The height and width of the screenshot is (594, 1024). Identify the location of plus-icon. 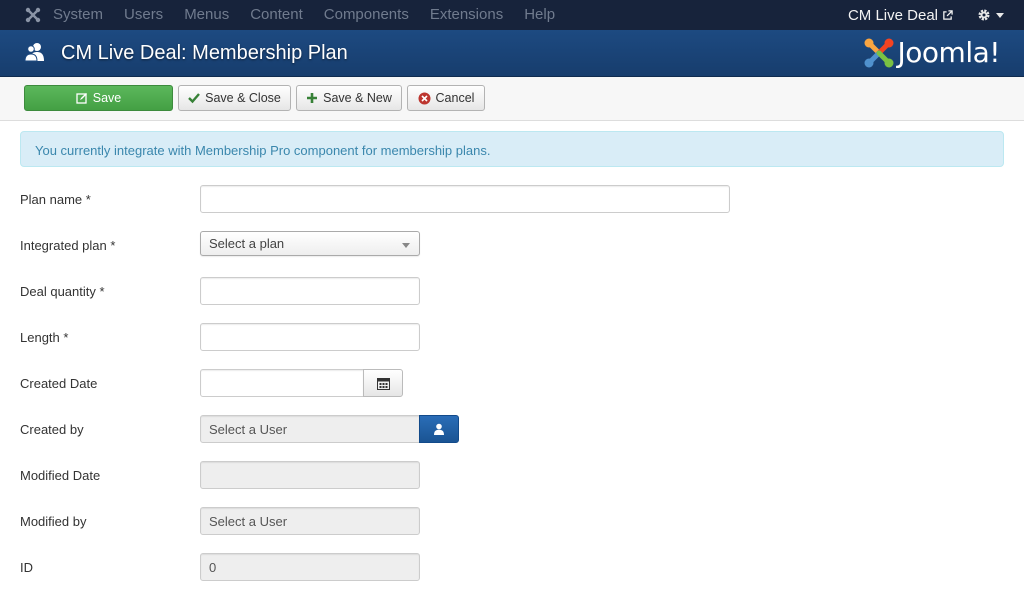
(312, 98).